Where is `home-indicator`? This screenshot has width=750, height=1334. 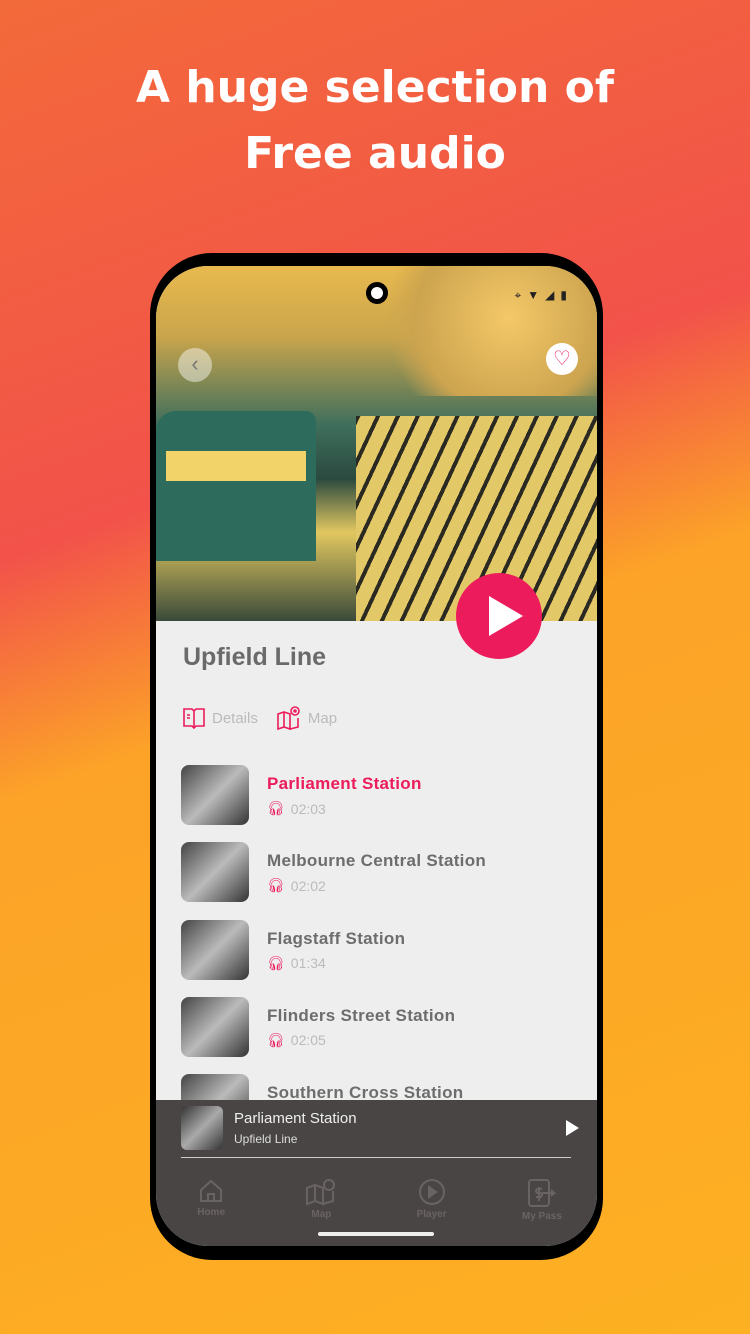
home-indicator is located at coordinates (376, 1234).